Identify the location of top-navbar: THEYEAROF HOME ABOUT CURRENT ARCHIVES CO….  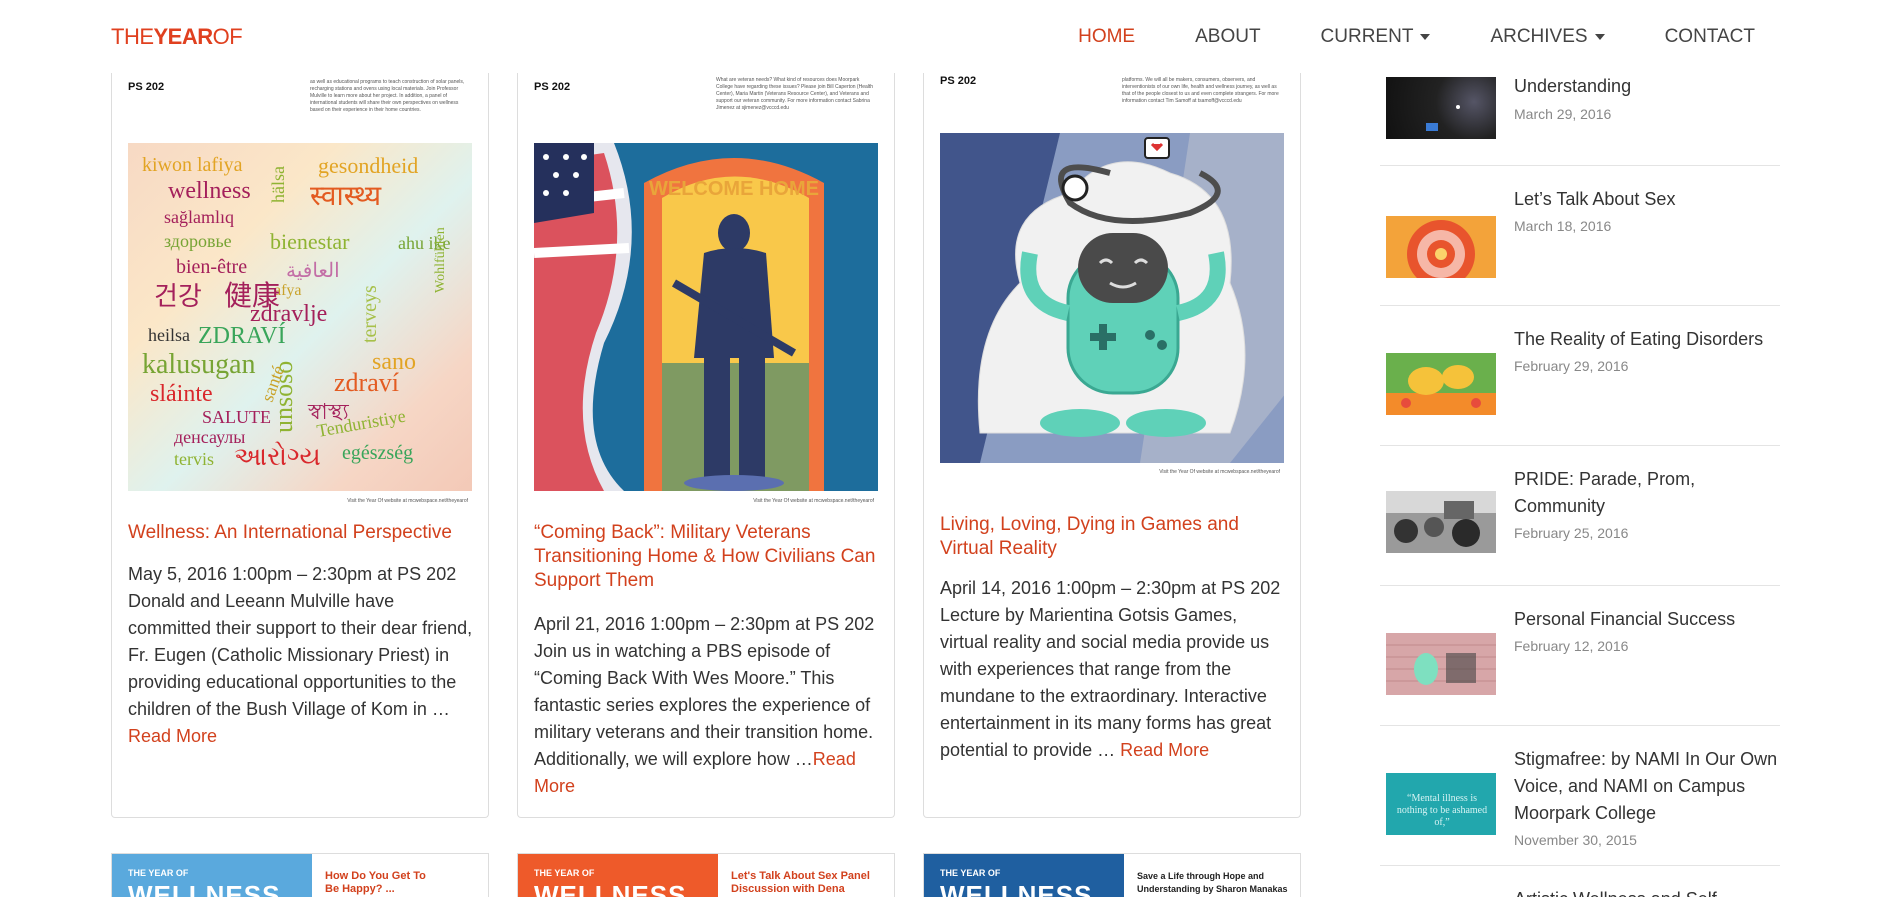
(942, 36).